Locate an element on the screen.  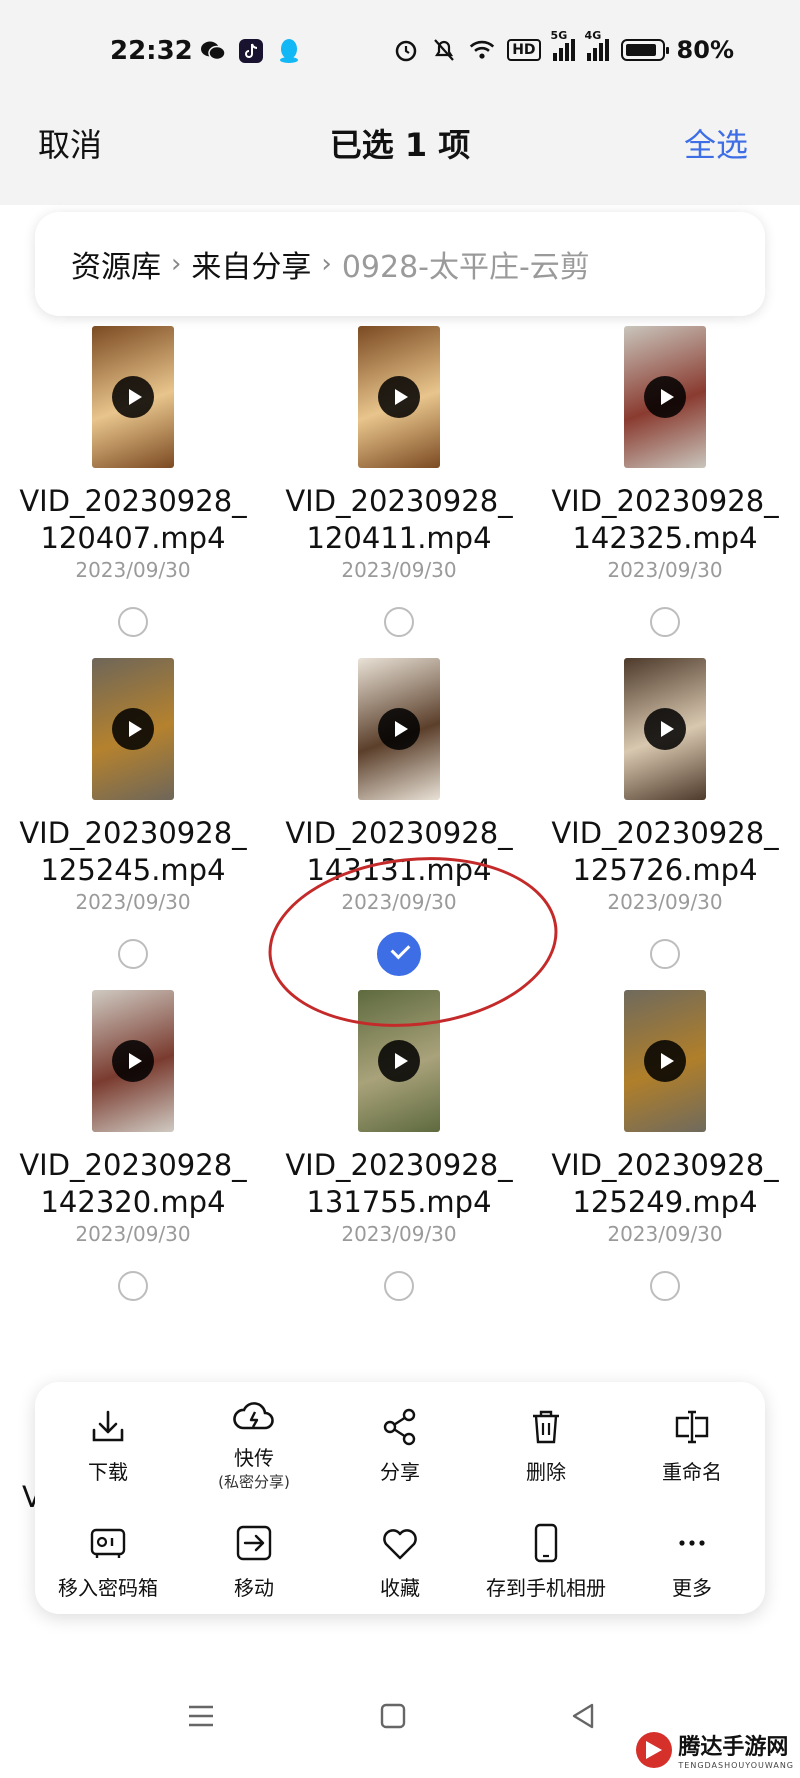
breadcrumb-library: 资源库 is located at coordinates (116, 264).